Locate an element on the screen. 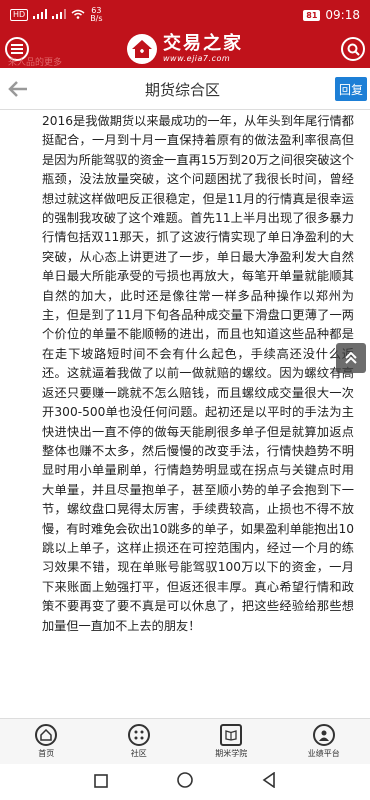 This screenshot has width=370, height=800. page-header: 期货综合区 回复 is located at coordinates (185, 89).